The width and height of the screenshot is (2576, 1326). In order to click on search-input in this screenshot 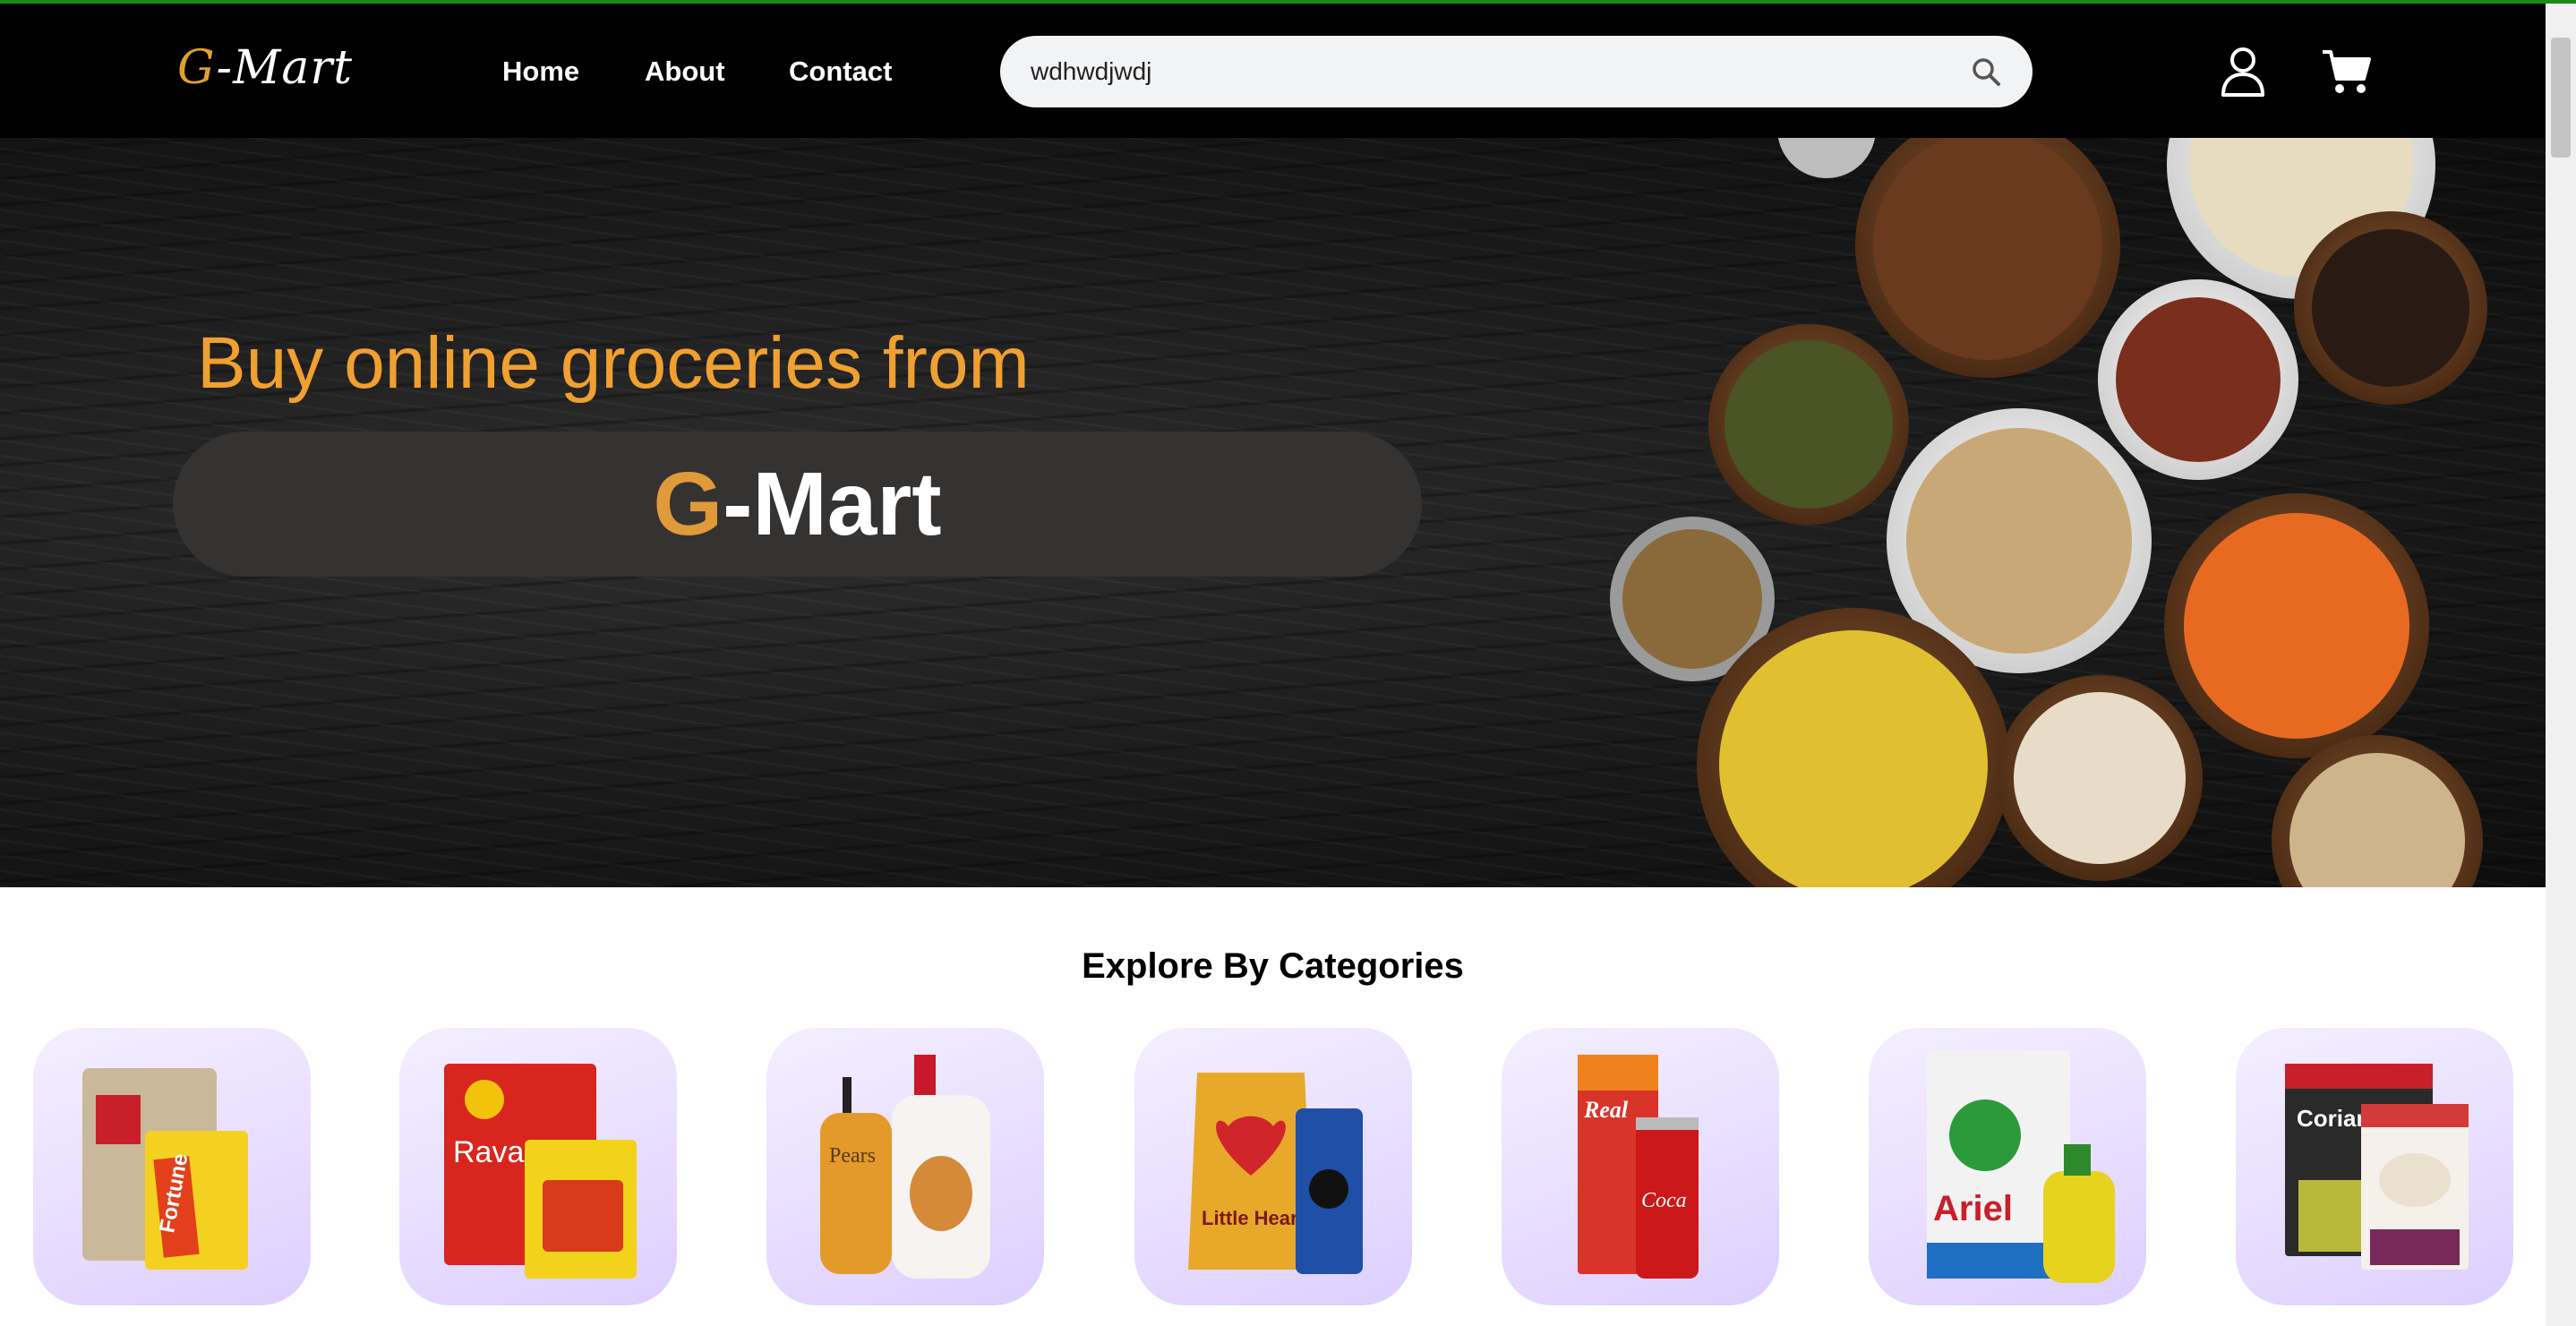, I will do `click(1492, 71)`.